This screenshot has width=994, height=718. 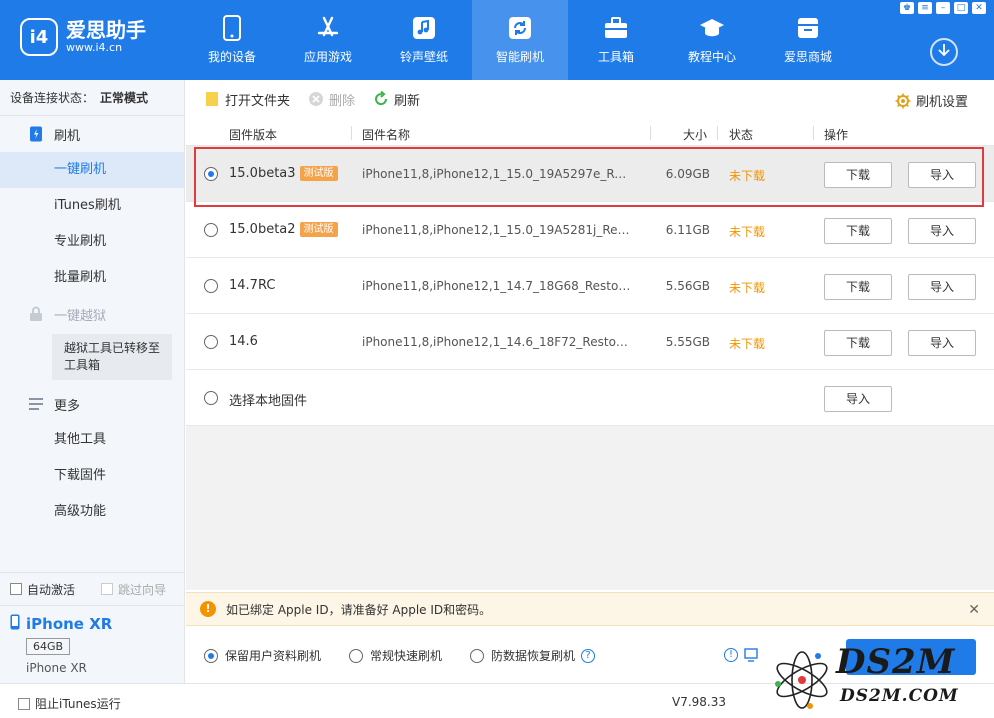 I want to click on app-url: www.i4.cn, so click(x=94, y=47).